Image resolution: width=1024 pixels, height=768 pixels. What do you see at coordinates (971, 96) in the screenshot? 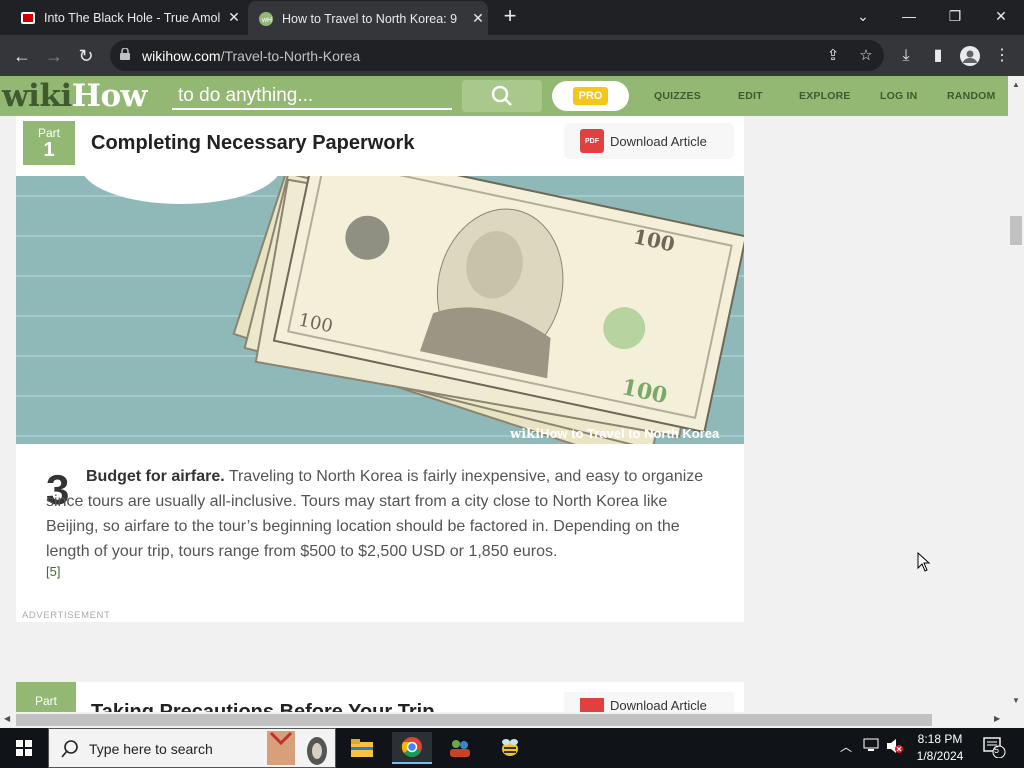
I see `nav-random: RANDOM` at bounding box center [971, 96].